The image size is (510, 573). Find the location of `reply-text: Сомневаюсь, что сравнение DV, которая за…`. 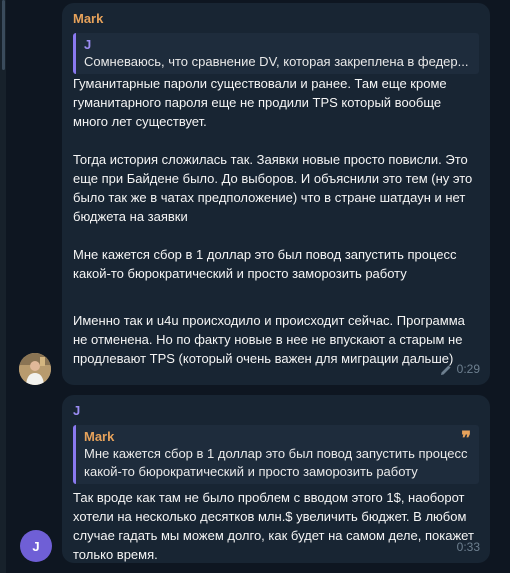

reply-text: Сомневаюсь, что сравнение DV, которая за… is located at coordinates (276, 61).